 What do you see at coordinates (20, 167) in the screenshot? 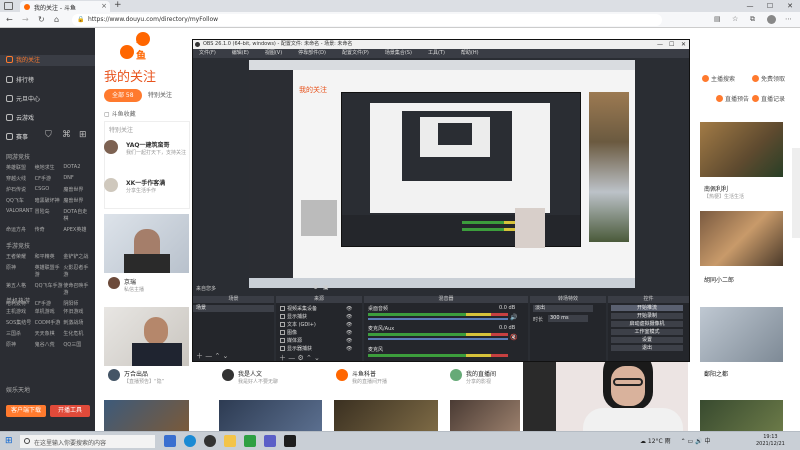
I see `game-link: 英雄联盟` at bounding box center [20, 167].